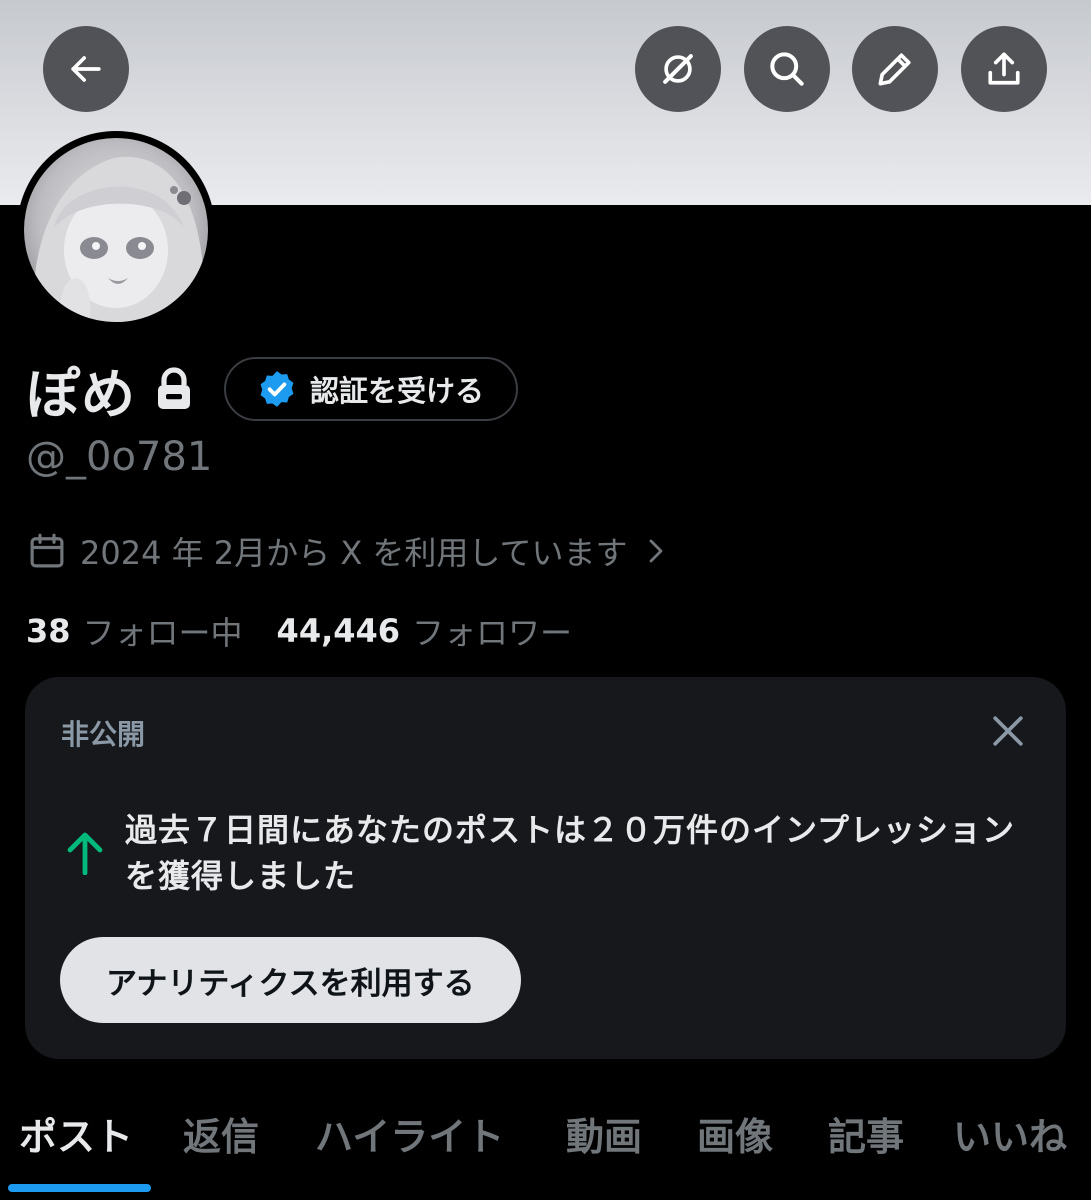 Image resolution: width=1091 pixels, height=1200 pixels. What do you see at coordinates (290, 980) in the screenshot?
I see `analytics-button: アナリティクスを利用する` at bounding box center [290, 980].